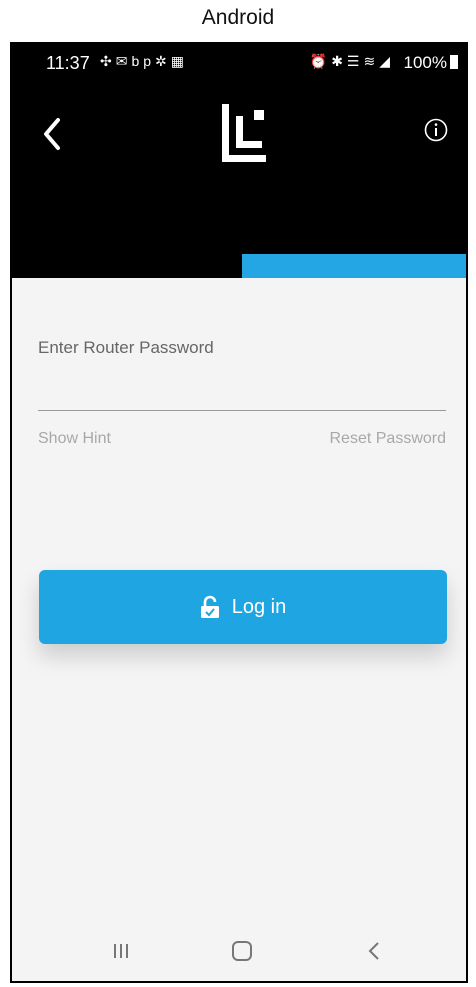  What do you see at coordinates (436, 130) in the screenshot?
I see `info-icon` at bounding box center [436, 130].